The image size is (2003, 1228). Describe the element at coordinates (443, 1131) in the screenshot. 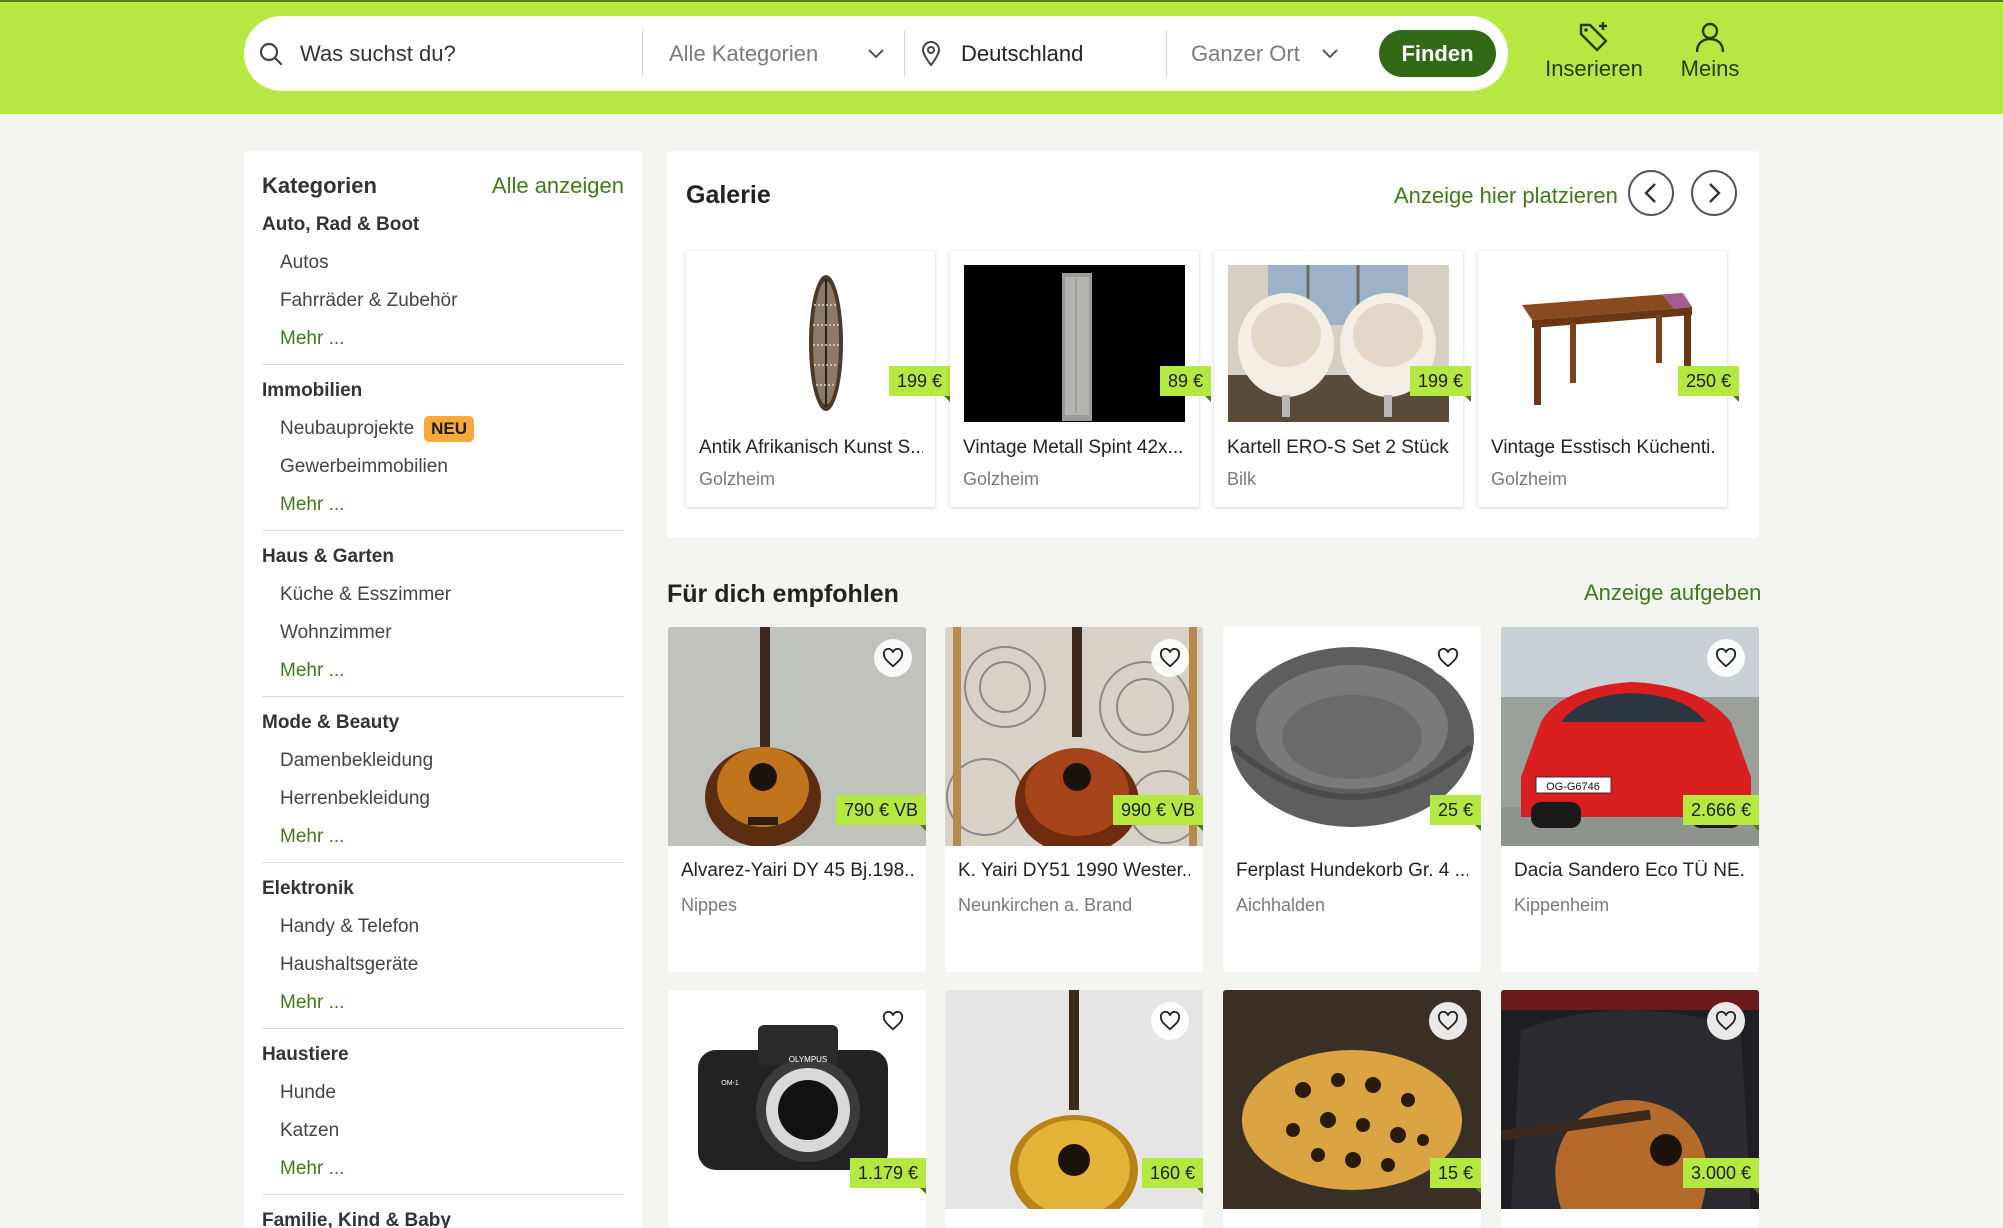

I see `subcategory-link: Katzen` at that location.